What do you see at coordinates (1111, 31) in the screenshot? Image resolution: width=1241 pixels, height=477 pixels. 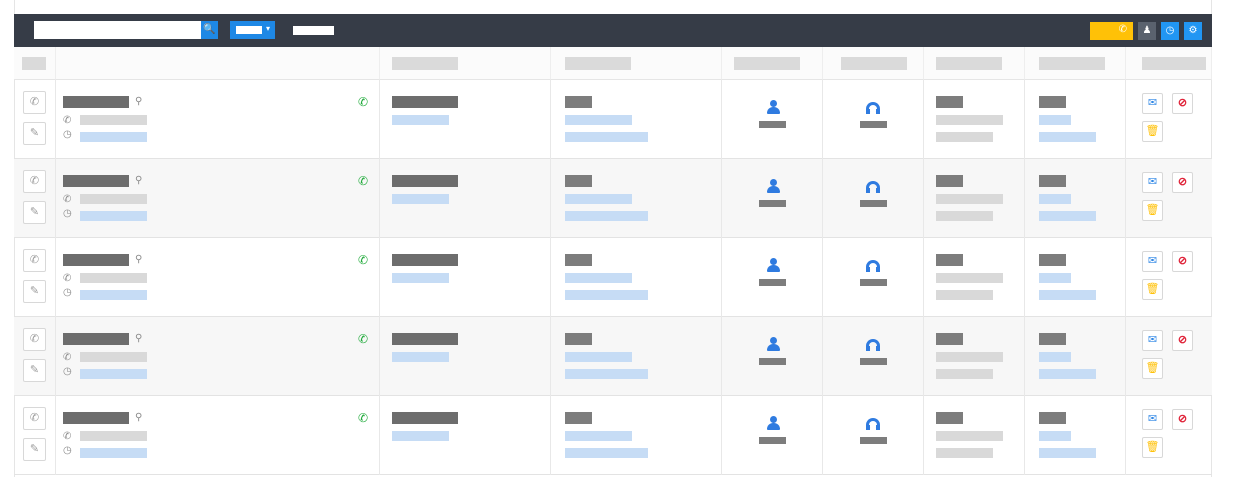 I see `call-button: ✆` at bounding box center [1111, 31].